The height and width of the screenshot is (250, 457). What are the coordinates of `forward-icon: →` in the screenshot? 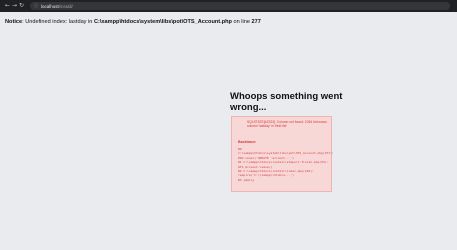 It's located at (14, 6).